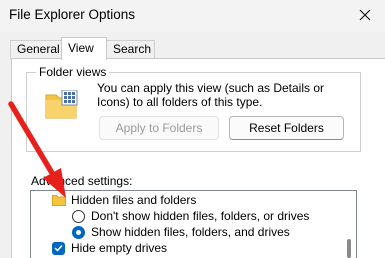 The image size is (385, 258). I want to click on close-icon, so click(365, 15).